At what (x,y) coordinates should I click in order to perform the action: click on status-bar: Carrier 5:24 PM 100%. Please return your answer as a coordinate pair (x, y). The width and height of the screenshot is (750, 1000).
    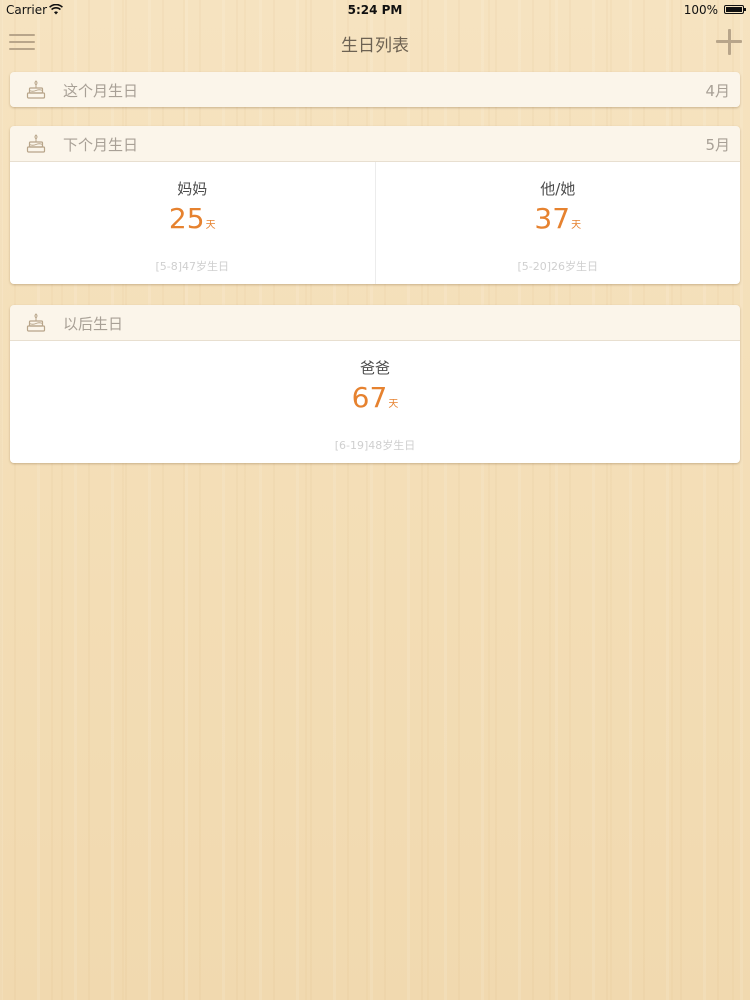
    Looking at the image, I should click on (375, 11).